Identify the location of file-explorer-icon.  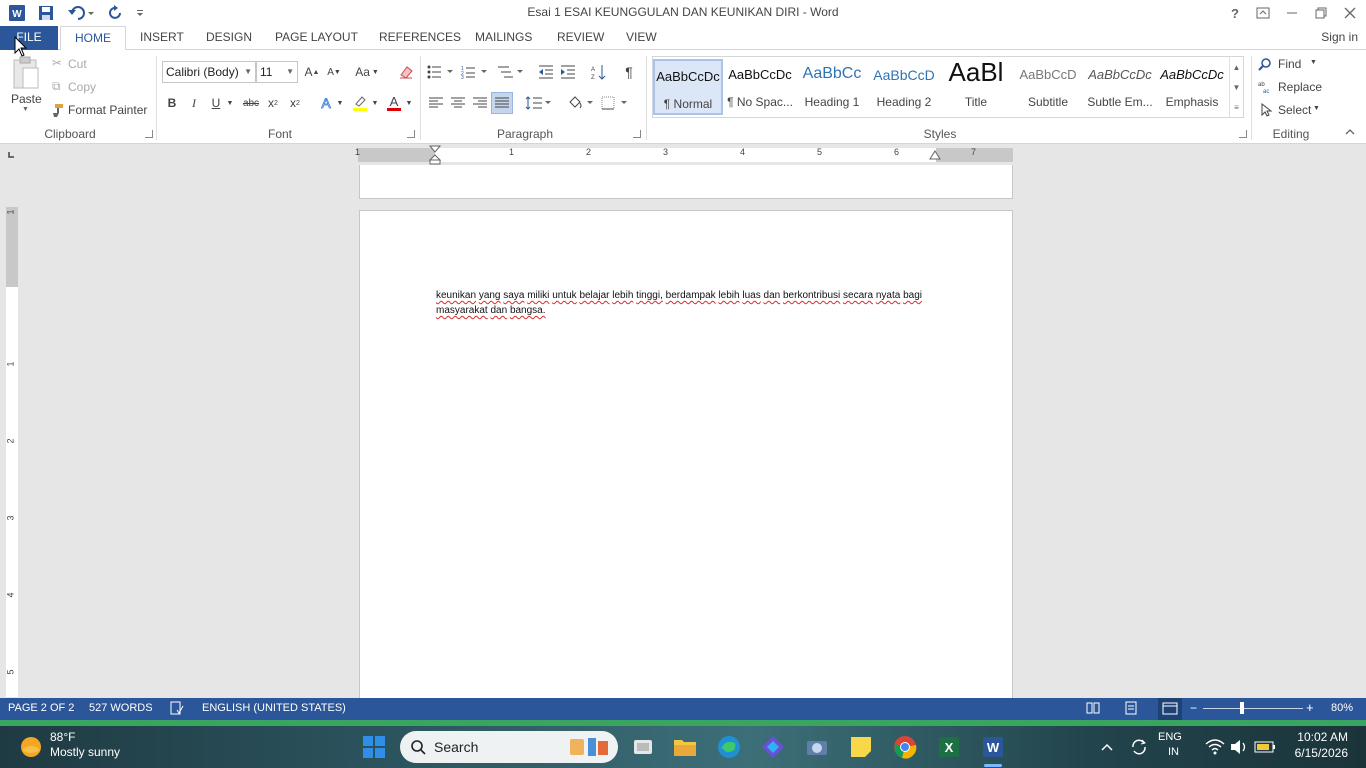
(685, 747).